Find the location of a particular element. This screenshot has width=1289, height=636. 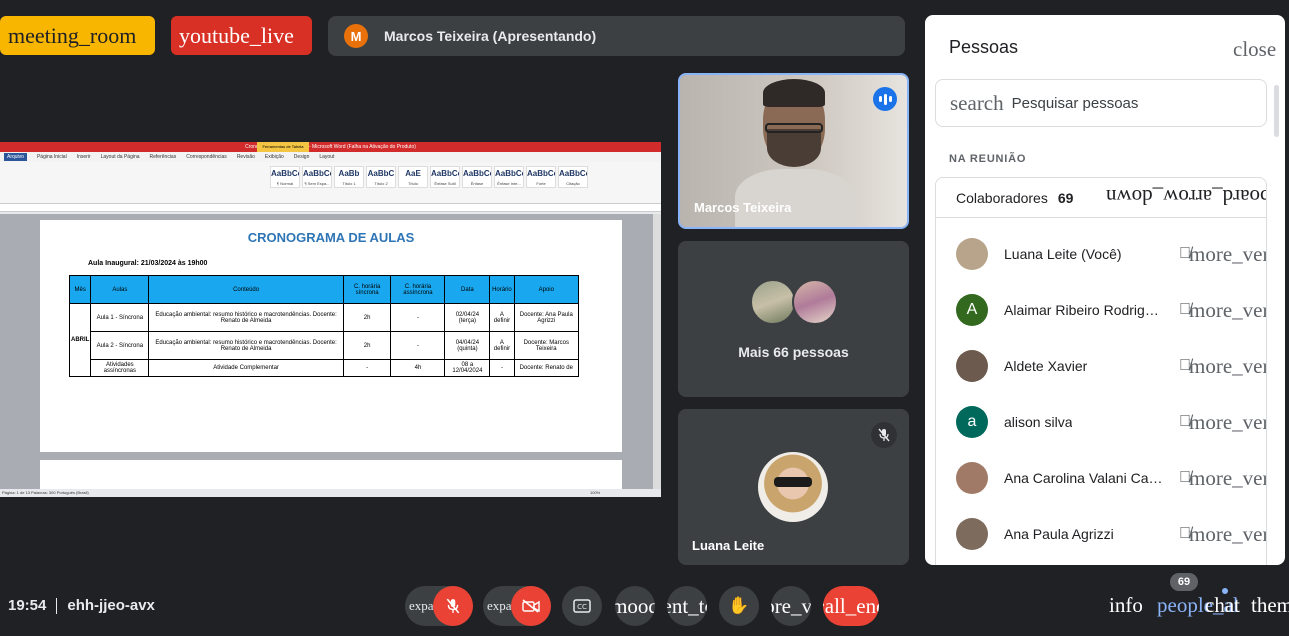

mic-button is located at coordinates (453, 606).